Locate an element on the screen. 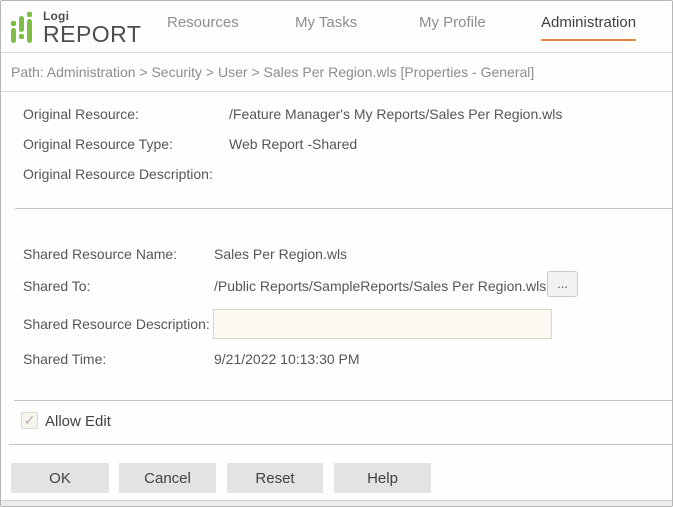  logo-text: Logi REPORT is located at coordinates (92, 28).